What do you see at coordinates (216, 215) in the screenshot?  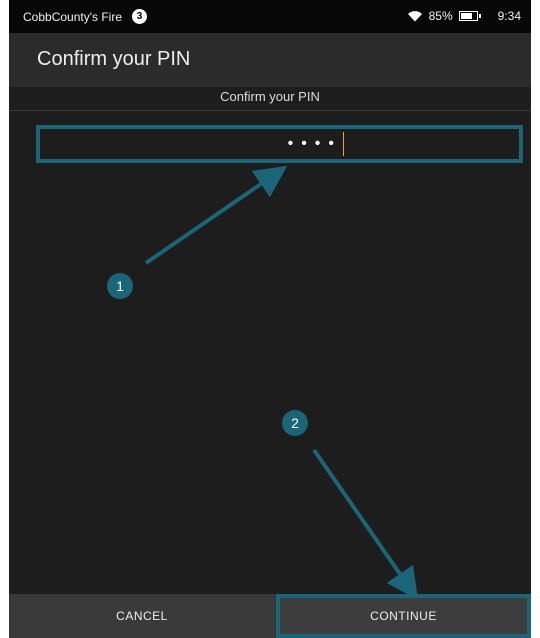 I see `arrow-to-pin-input` at bounding box center [216, 215].